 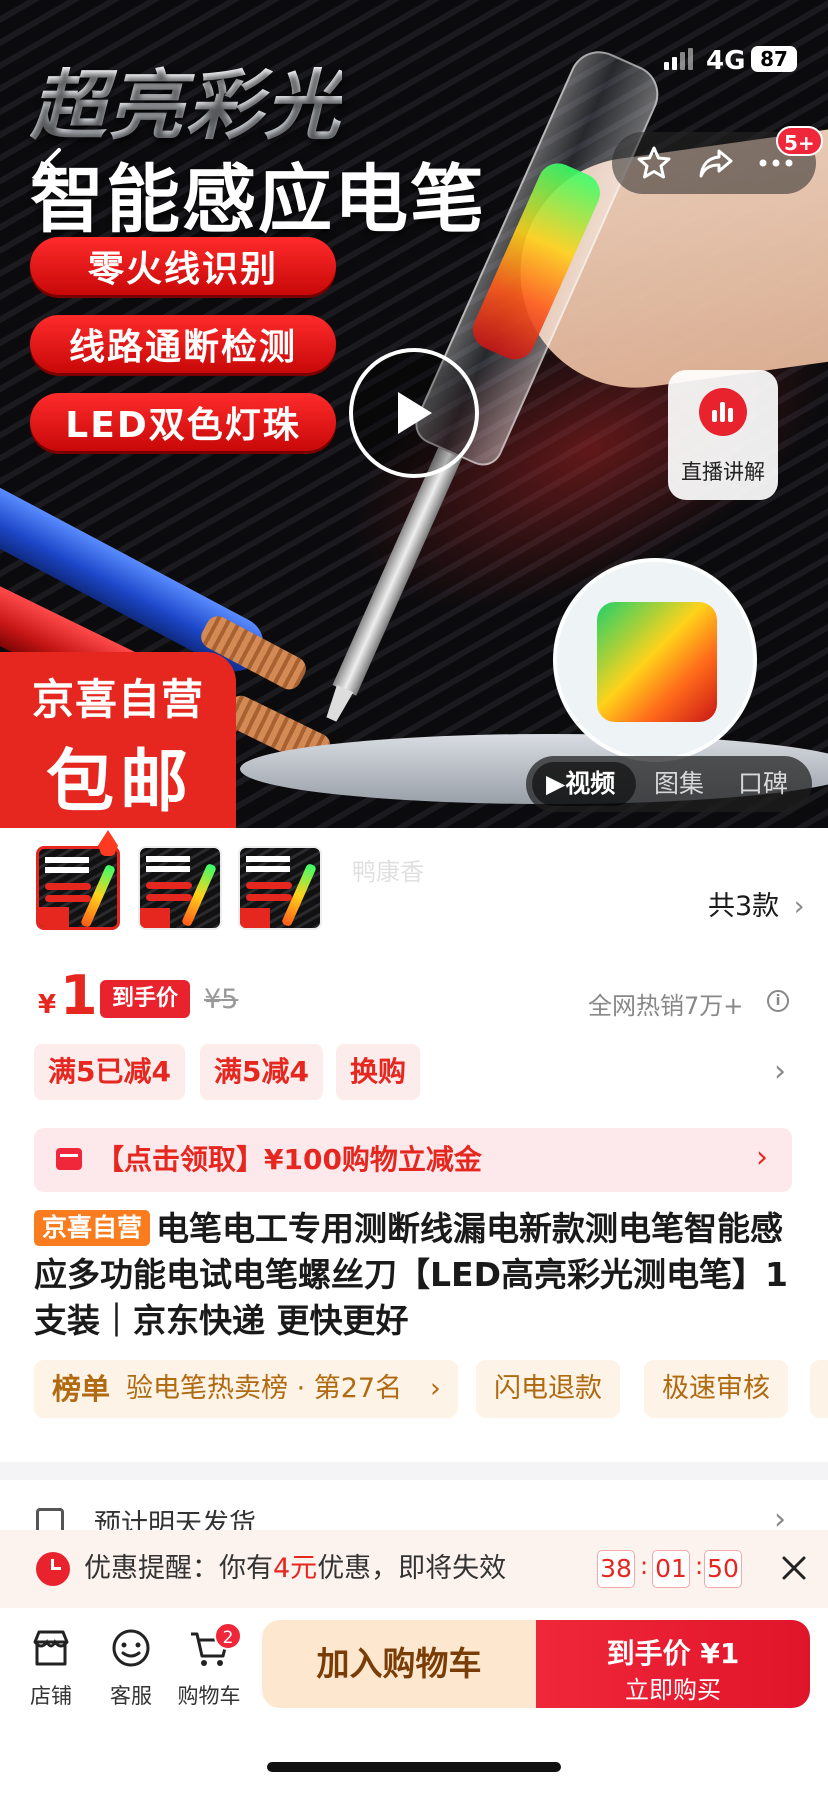 What do you see at coordinates (289, 1159) in the screenshot?
I see `coupon-text: 【点击领取】¥100购物立减金` at bounding box center [289, 1159].